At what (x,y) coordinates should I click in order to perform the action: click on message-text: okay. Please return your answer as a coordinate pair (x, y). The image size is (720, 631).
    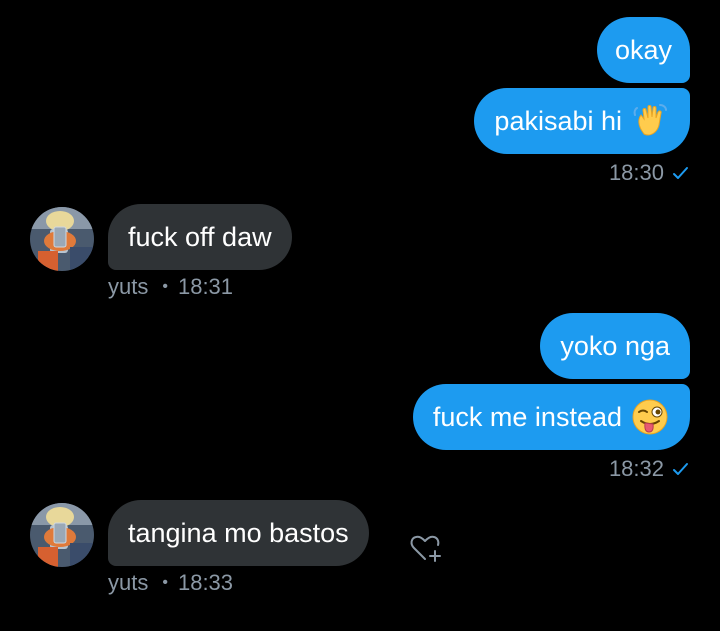
    Looking at the image, I should click on (643, 49).